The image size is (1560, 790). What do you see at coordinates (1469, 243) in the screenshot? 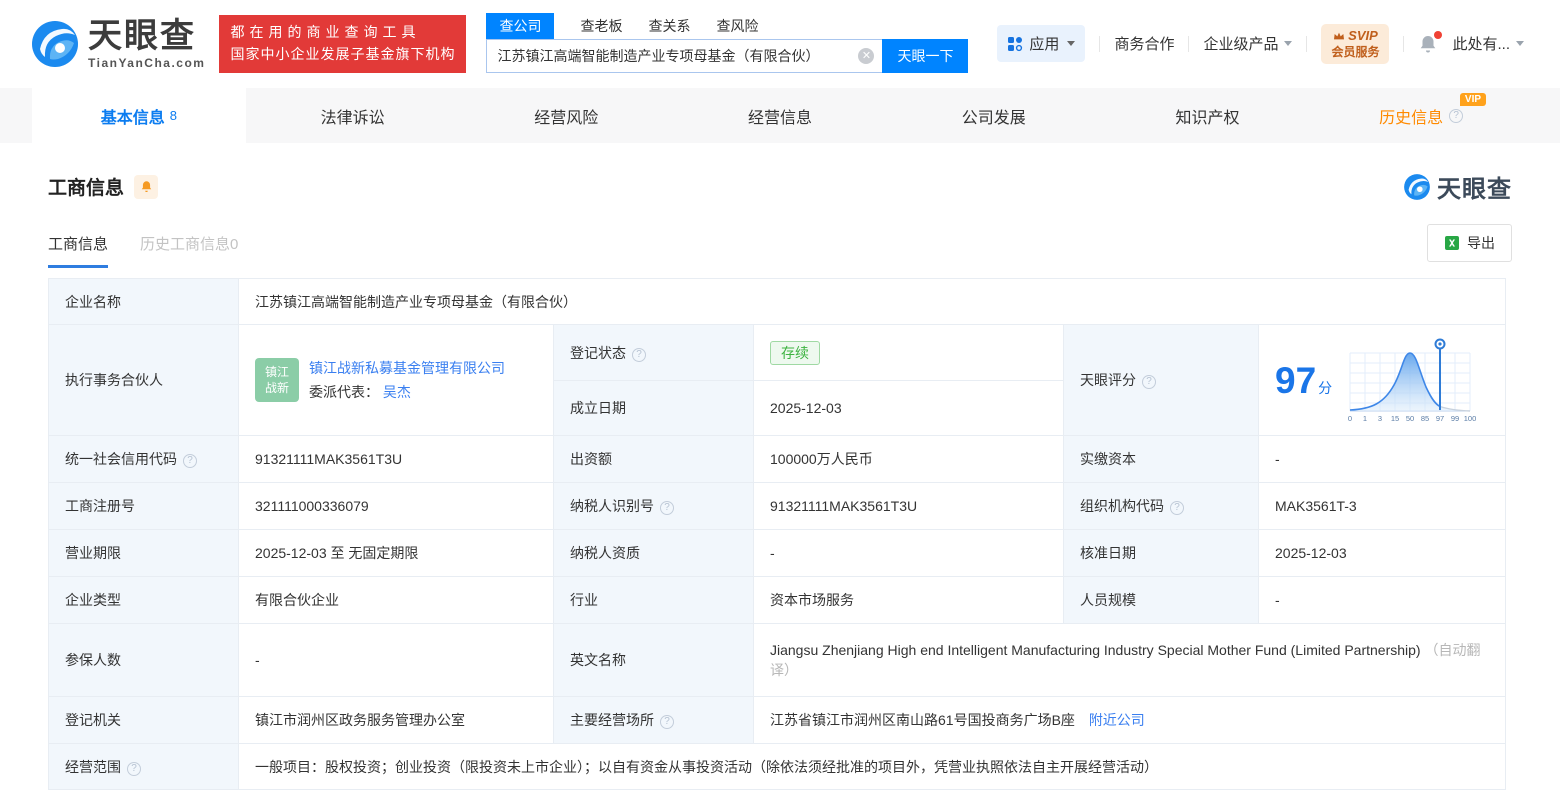
I see `export-button: 导出` at bounding box center [1469, 243].